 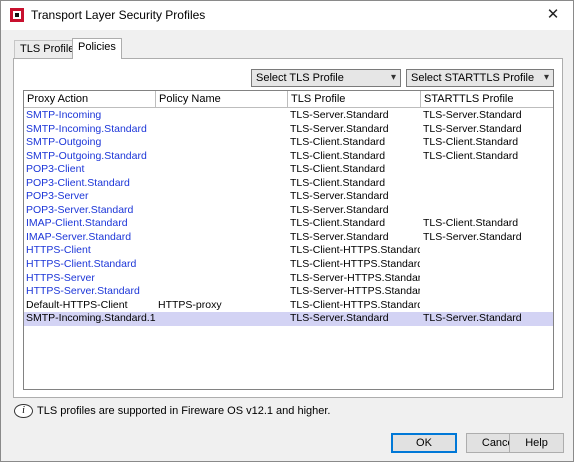 What do you see at coordinates (17, 15) in the screenshot?
I see `app-icon` at bounding box center [17, 15].